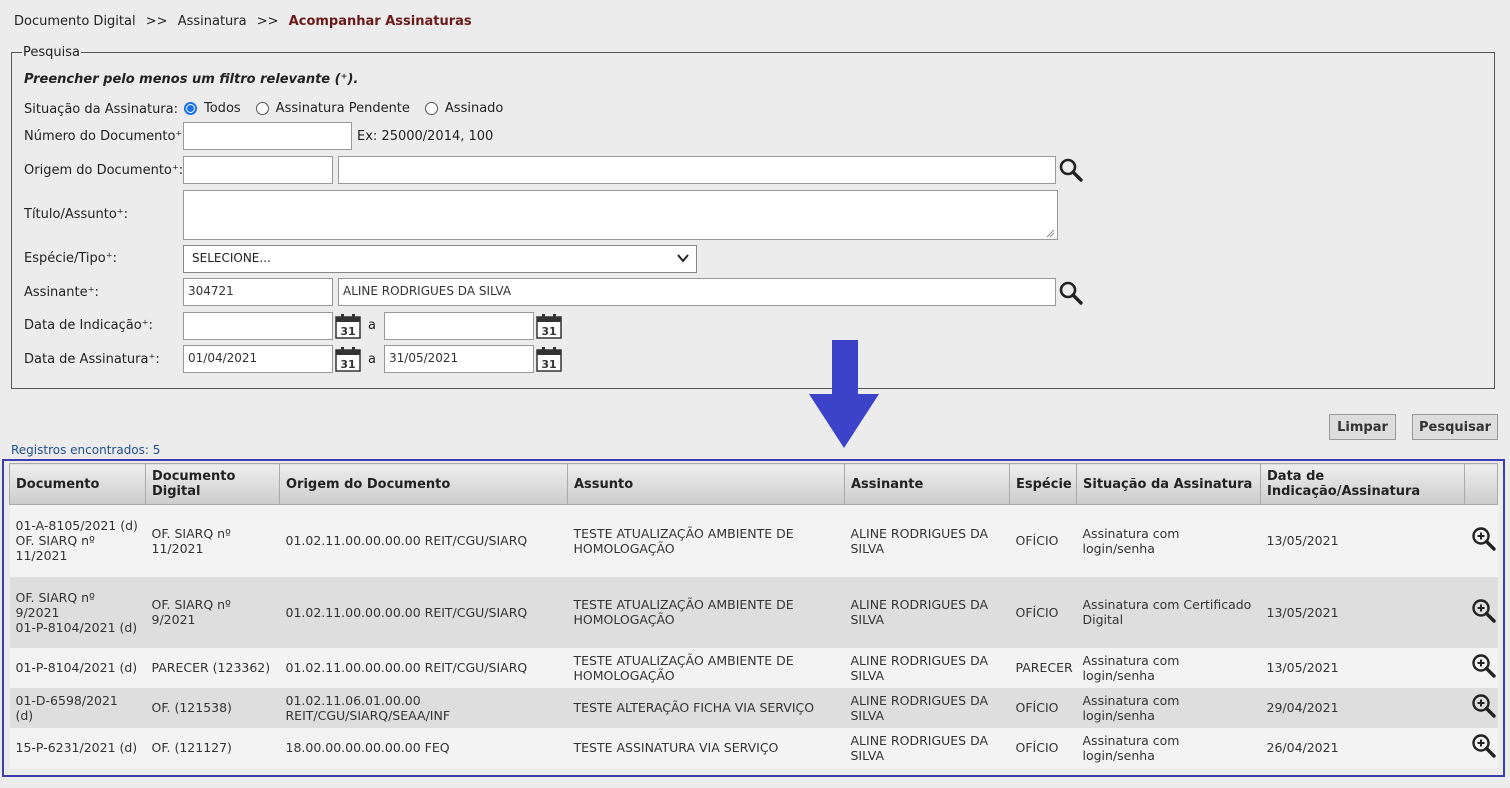 The image size is (1510, 788). Describe the element at coordinates (697, 170) in the screenshot. I see `origem-description-input` at that location.